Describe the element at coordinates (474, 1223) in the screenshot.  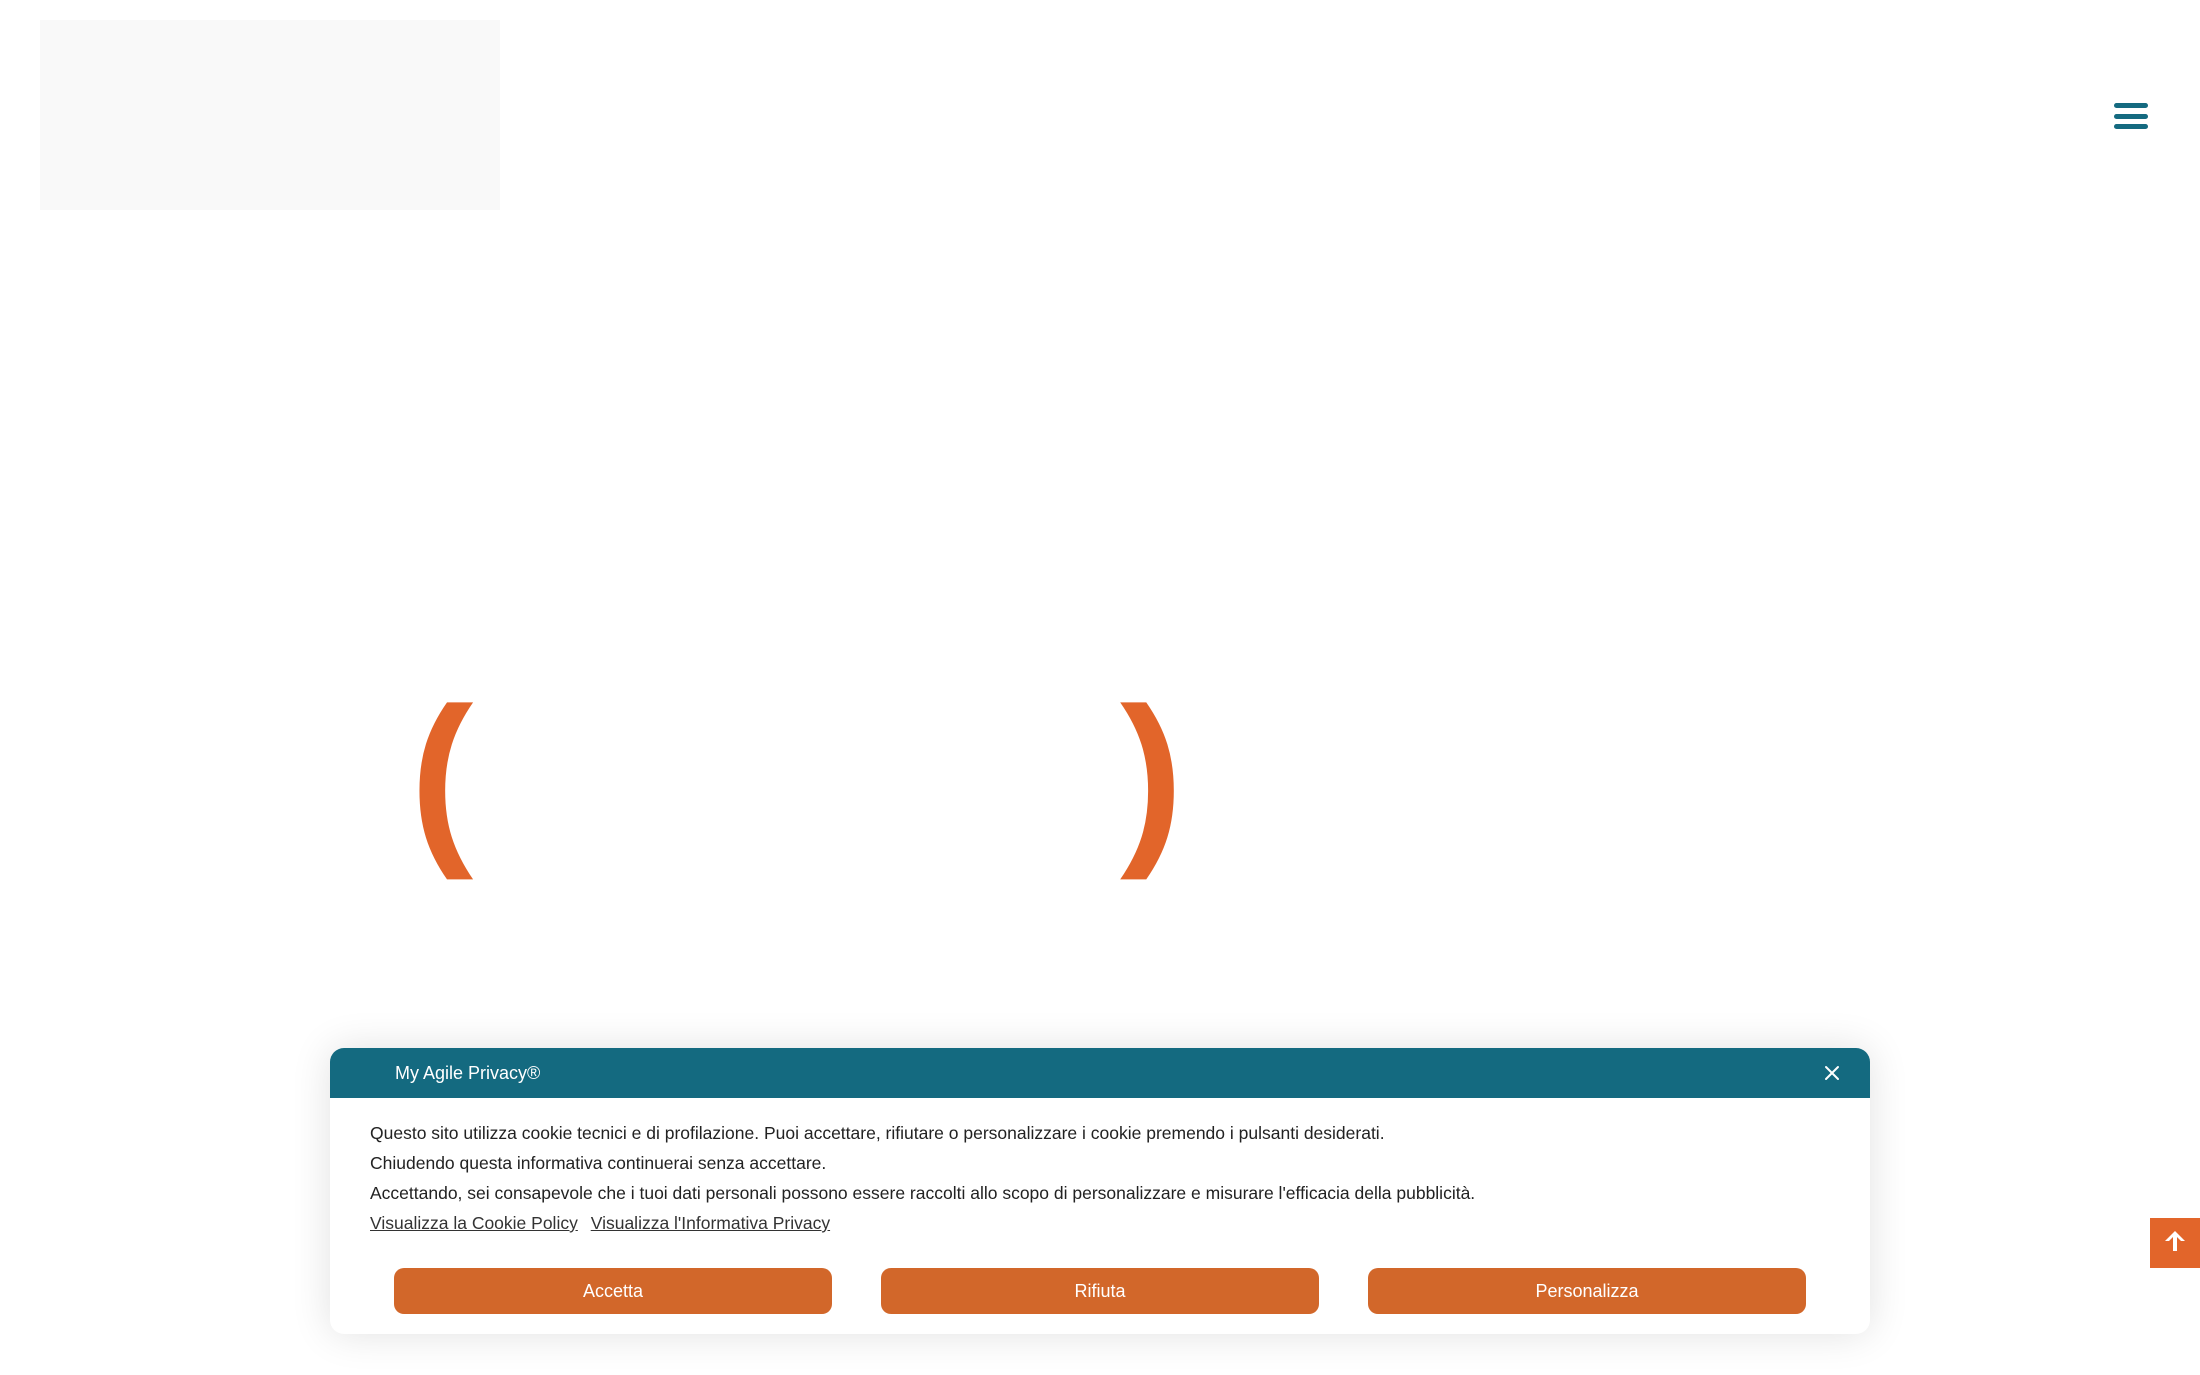
I see `cookie-policy-link: Visualizza la Cookie Policy` at that location.